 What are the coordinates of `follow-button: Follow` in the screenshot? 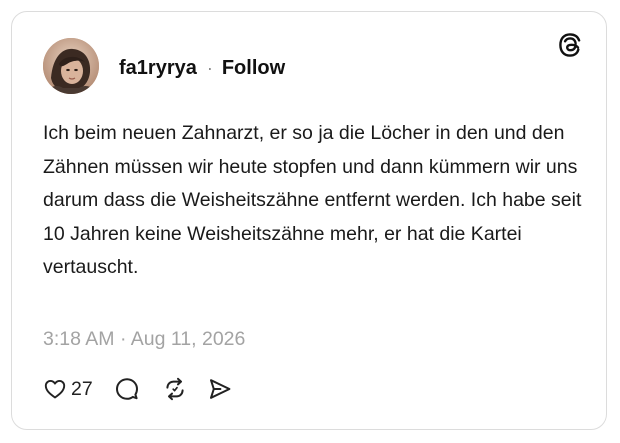 It's located at (253, 68).